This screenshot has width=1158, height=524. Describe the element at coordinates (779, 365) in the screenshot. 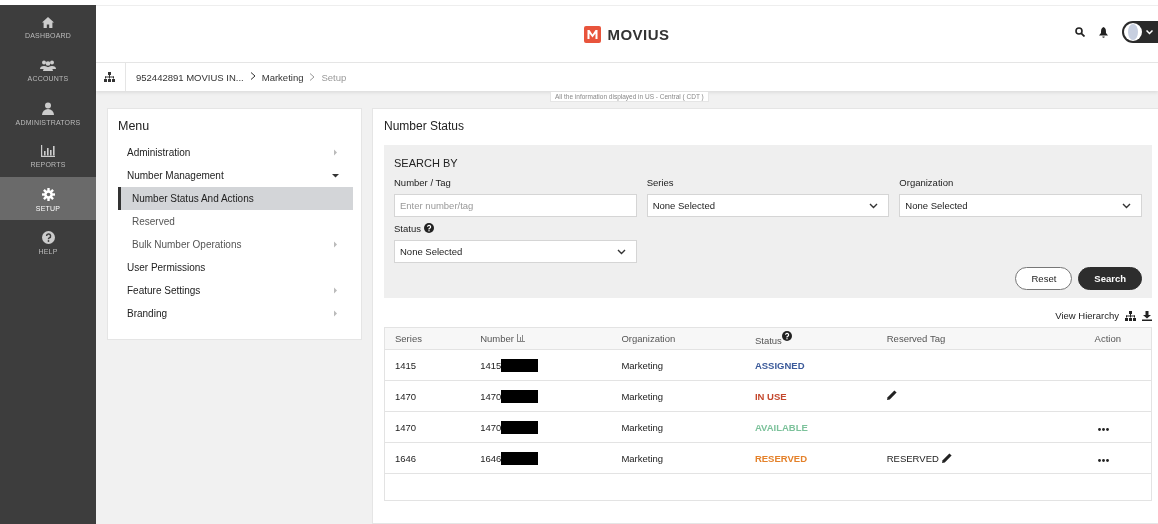

I see `status-label: ASSIGNED` at that location.